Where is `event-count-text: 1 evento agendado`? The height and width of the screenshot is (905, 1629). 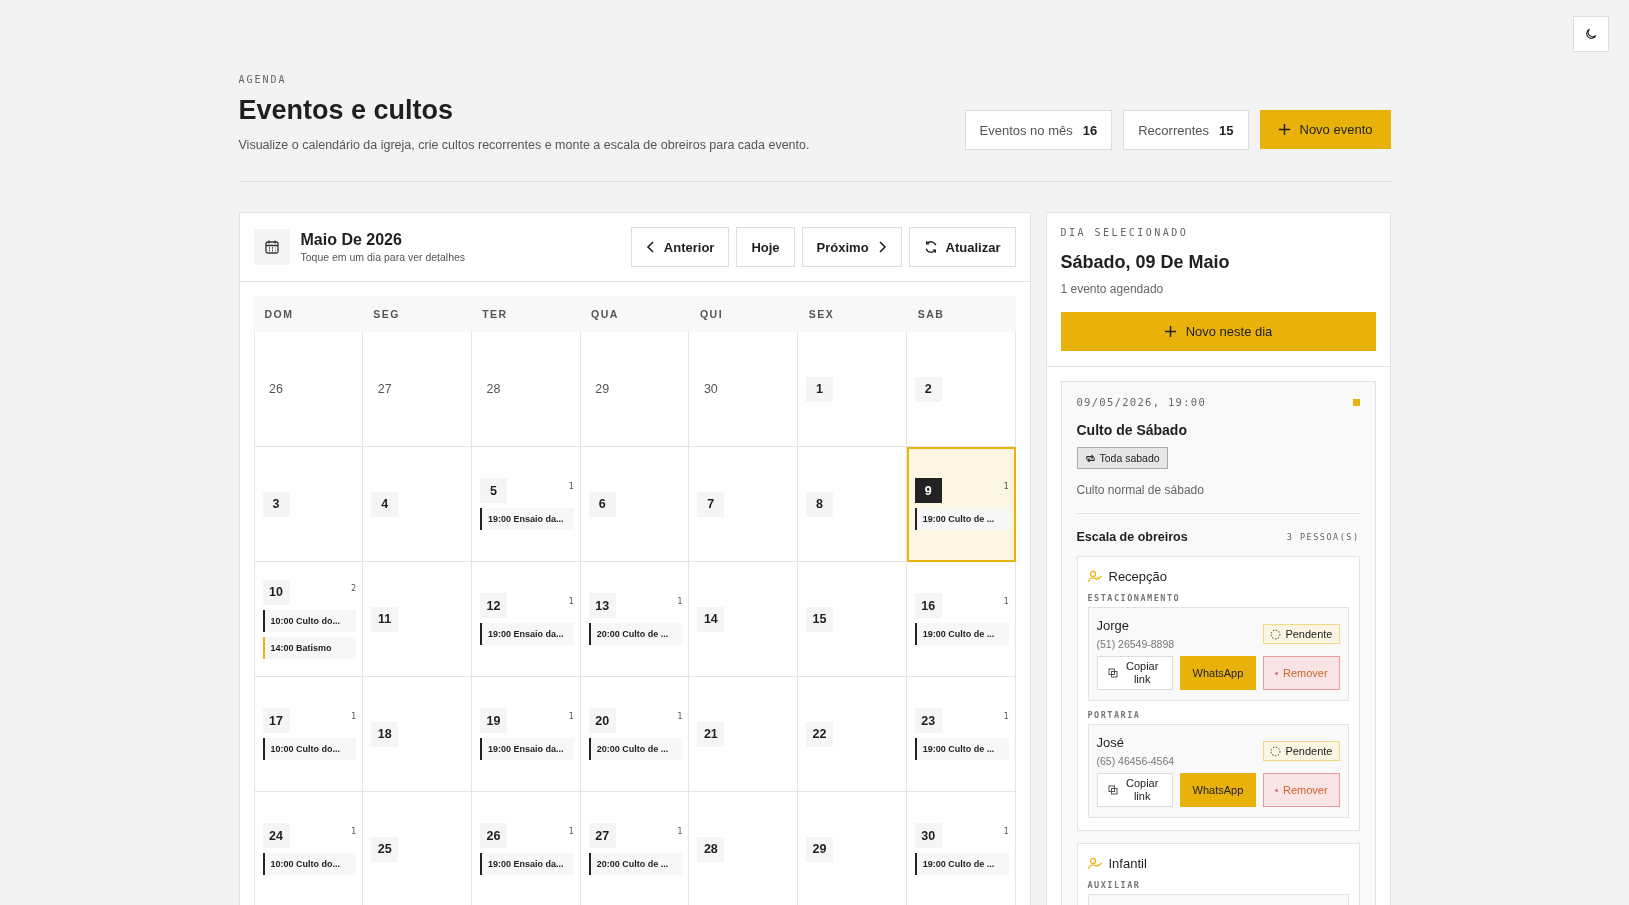
event-count-text: 1 evento agendado is located at coordinates (1112, 289).